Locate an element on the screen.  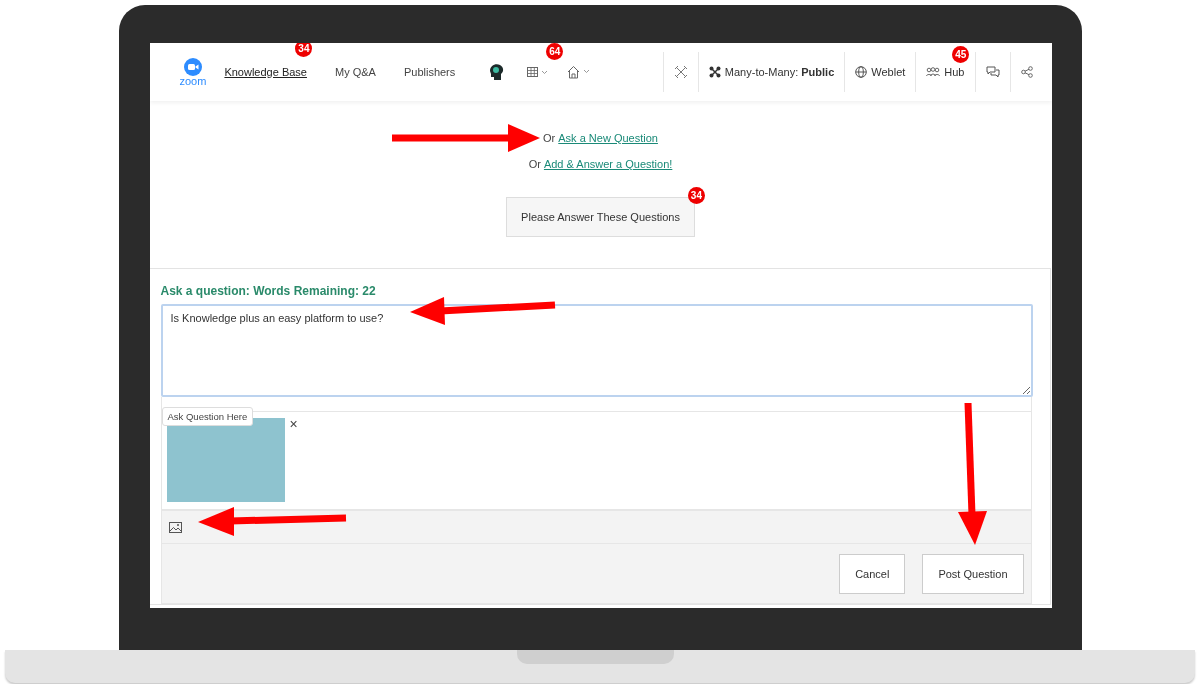
head-icon is located at coordinates (496, 72).